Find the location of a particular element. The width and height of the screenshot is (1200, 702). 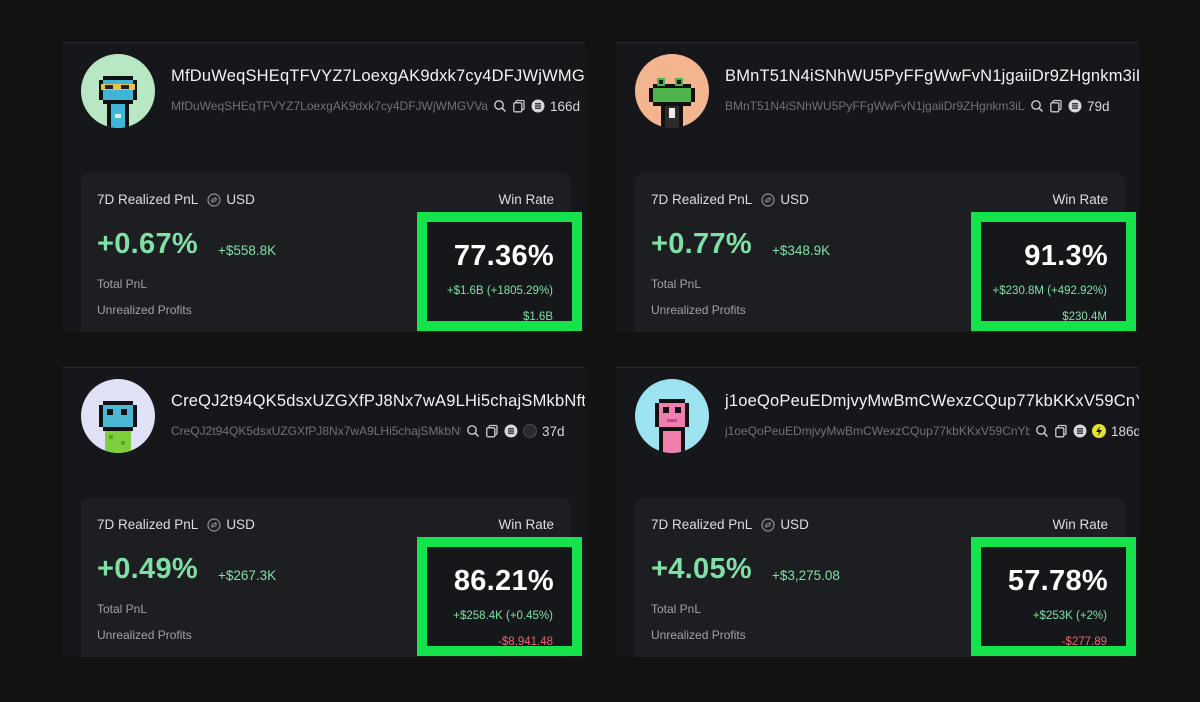

unrealized-profits-value: $1.6B is located at coordinates (537, 317).